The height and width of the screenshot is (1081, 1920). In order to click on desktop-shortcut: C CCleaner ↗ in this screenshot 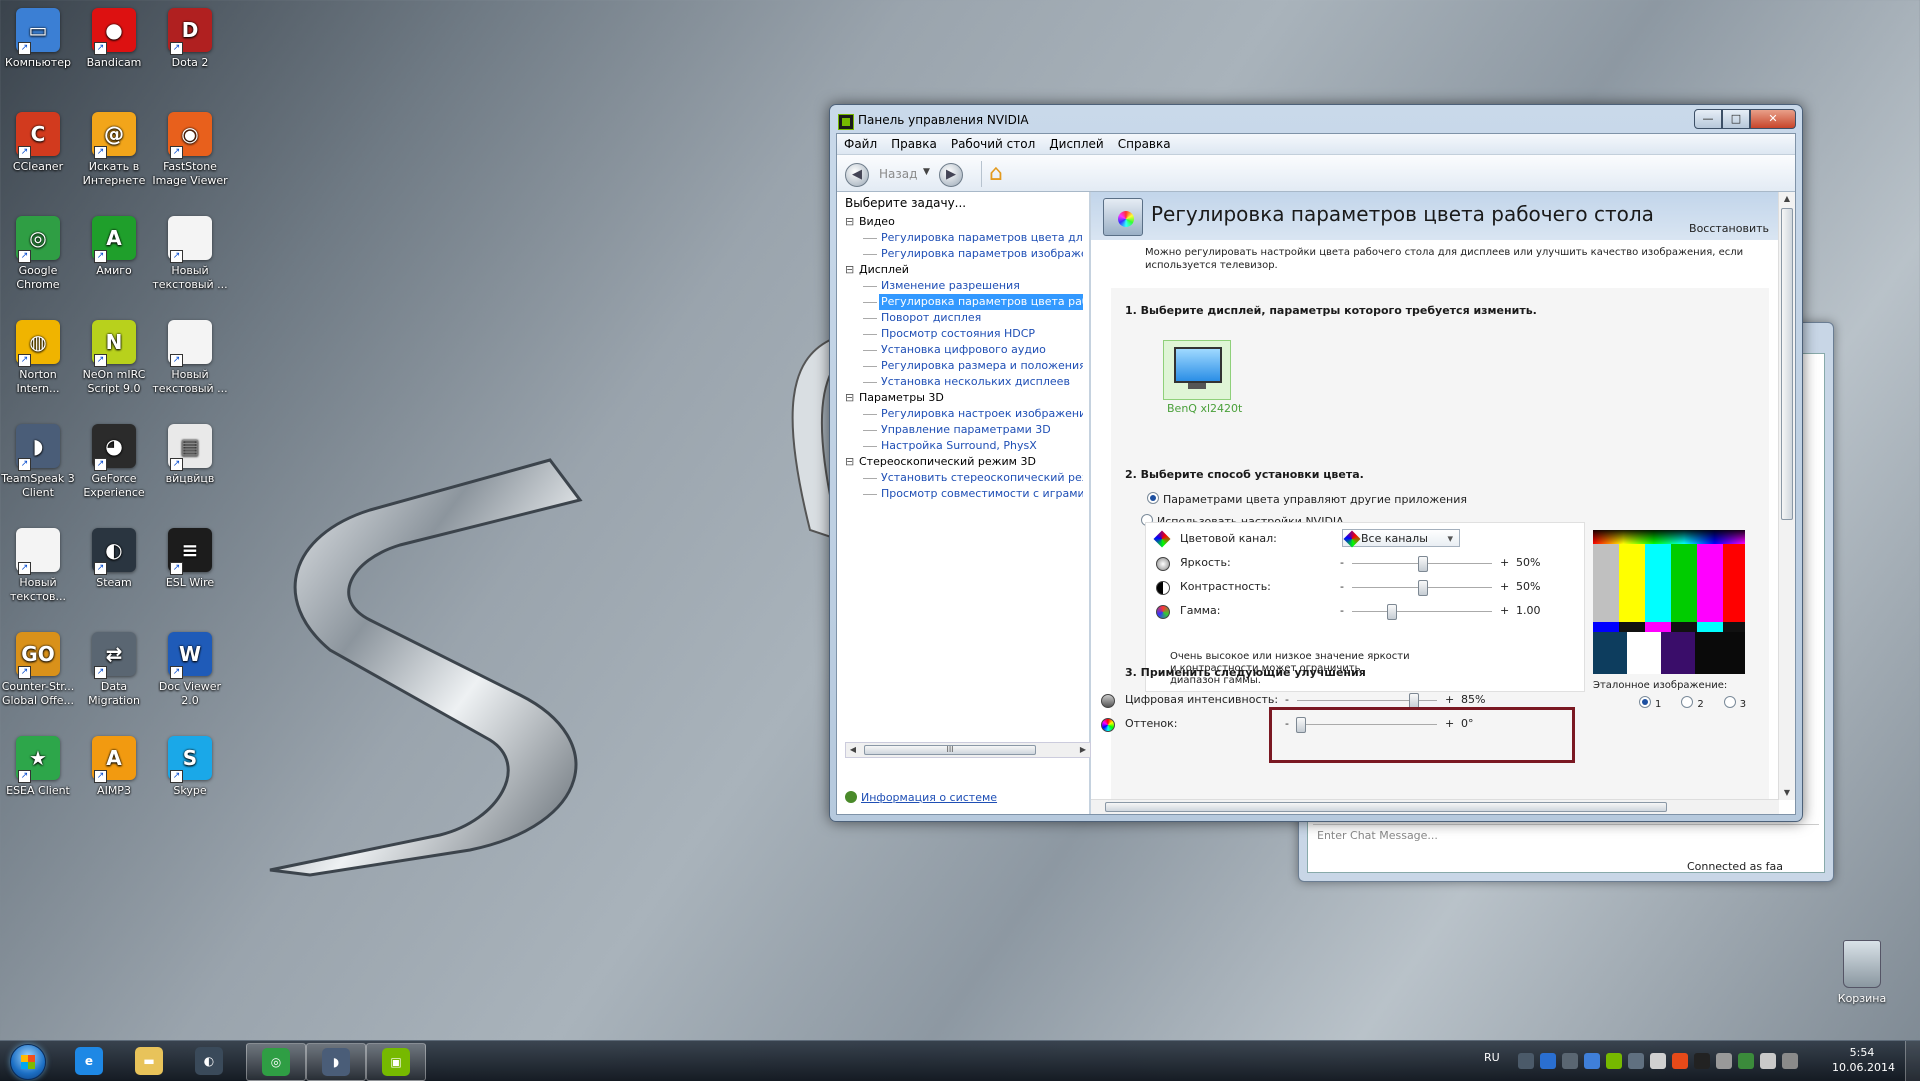, I will do `click(38, 141)`.